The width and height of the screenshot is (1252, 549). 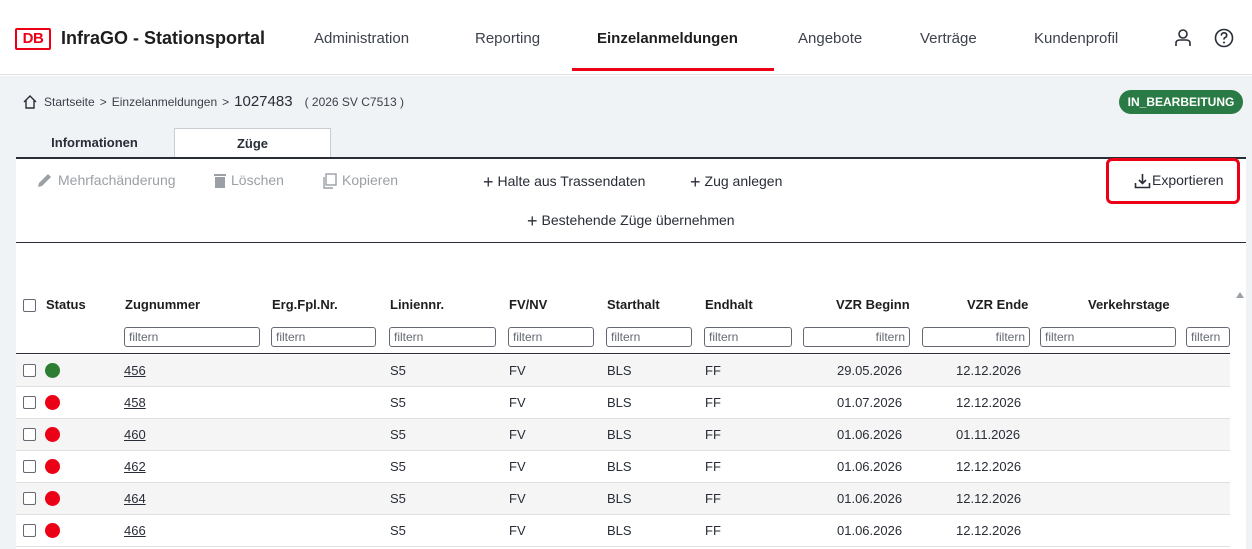 I want to click on cell-zugnummer: 466, so click(x=135, y=530).